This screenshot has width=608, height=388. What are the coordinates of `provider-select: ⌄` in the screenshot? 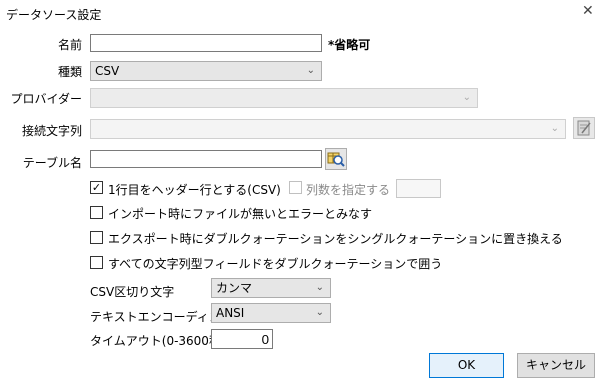 It's located at (284, 98).